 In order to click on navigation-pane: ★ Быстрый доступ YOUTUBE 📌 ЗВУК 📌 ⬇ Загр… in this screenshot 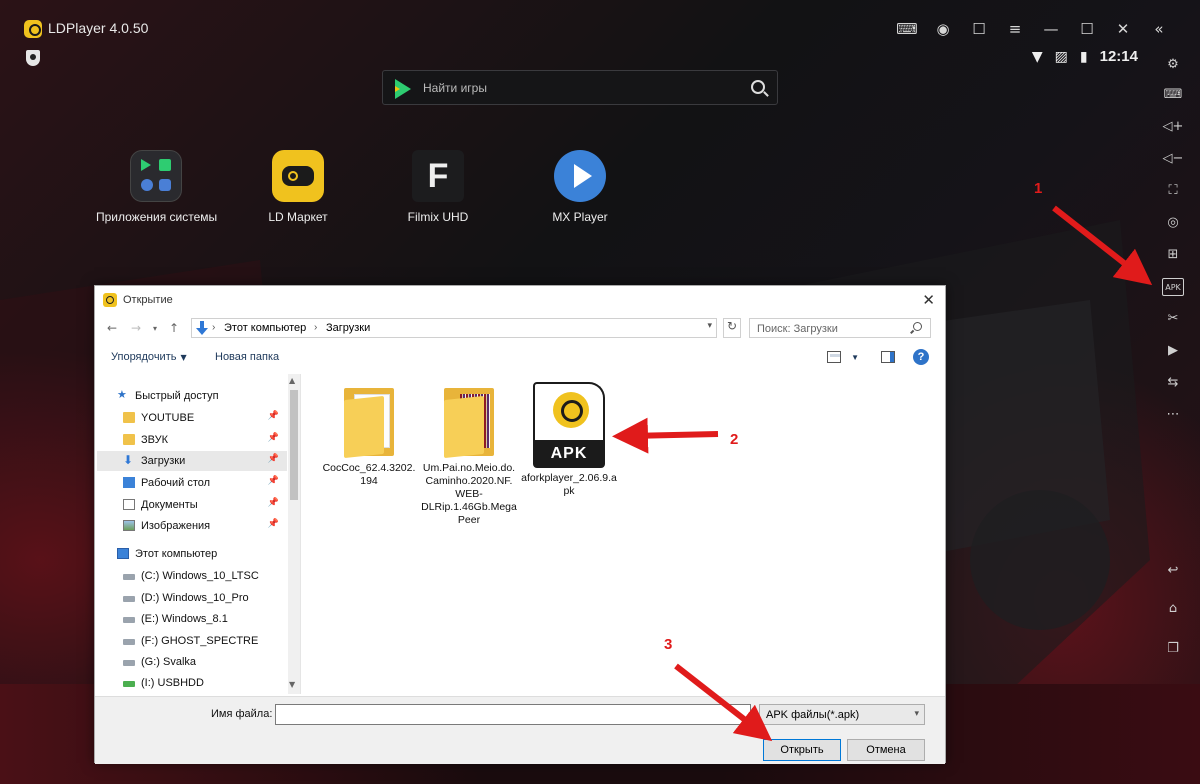, I will do `click(199, 534)`.